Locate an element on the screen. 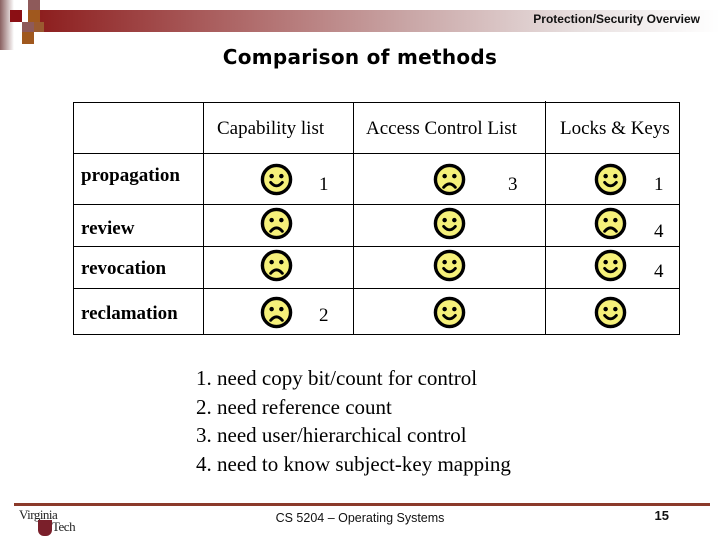 Image resolution: width=720 pixels, height=540 pixels. page-number: 15 is located at coordinates (661, 515).